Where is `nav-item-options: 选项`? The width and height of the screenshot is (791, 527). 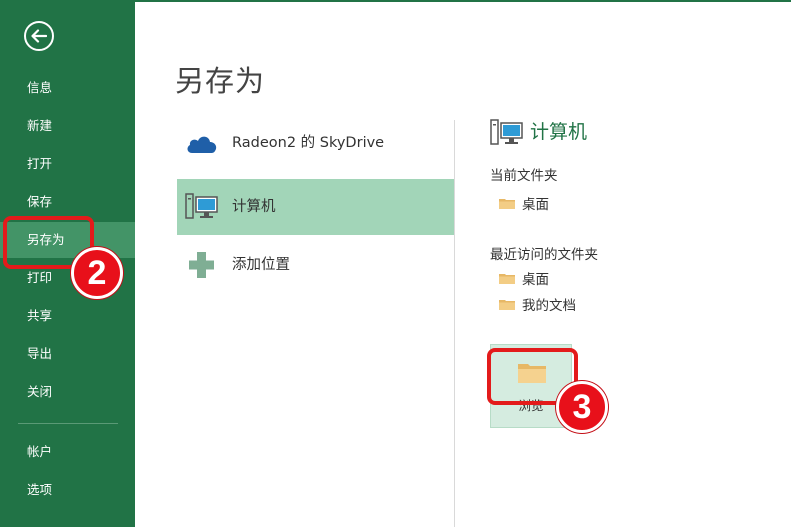
nav-item-options: 选项 is located at coordinates (67, 490).